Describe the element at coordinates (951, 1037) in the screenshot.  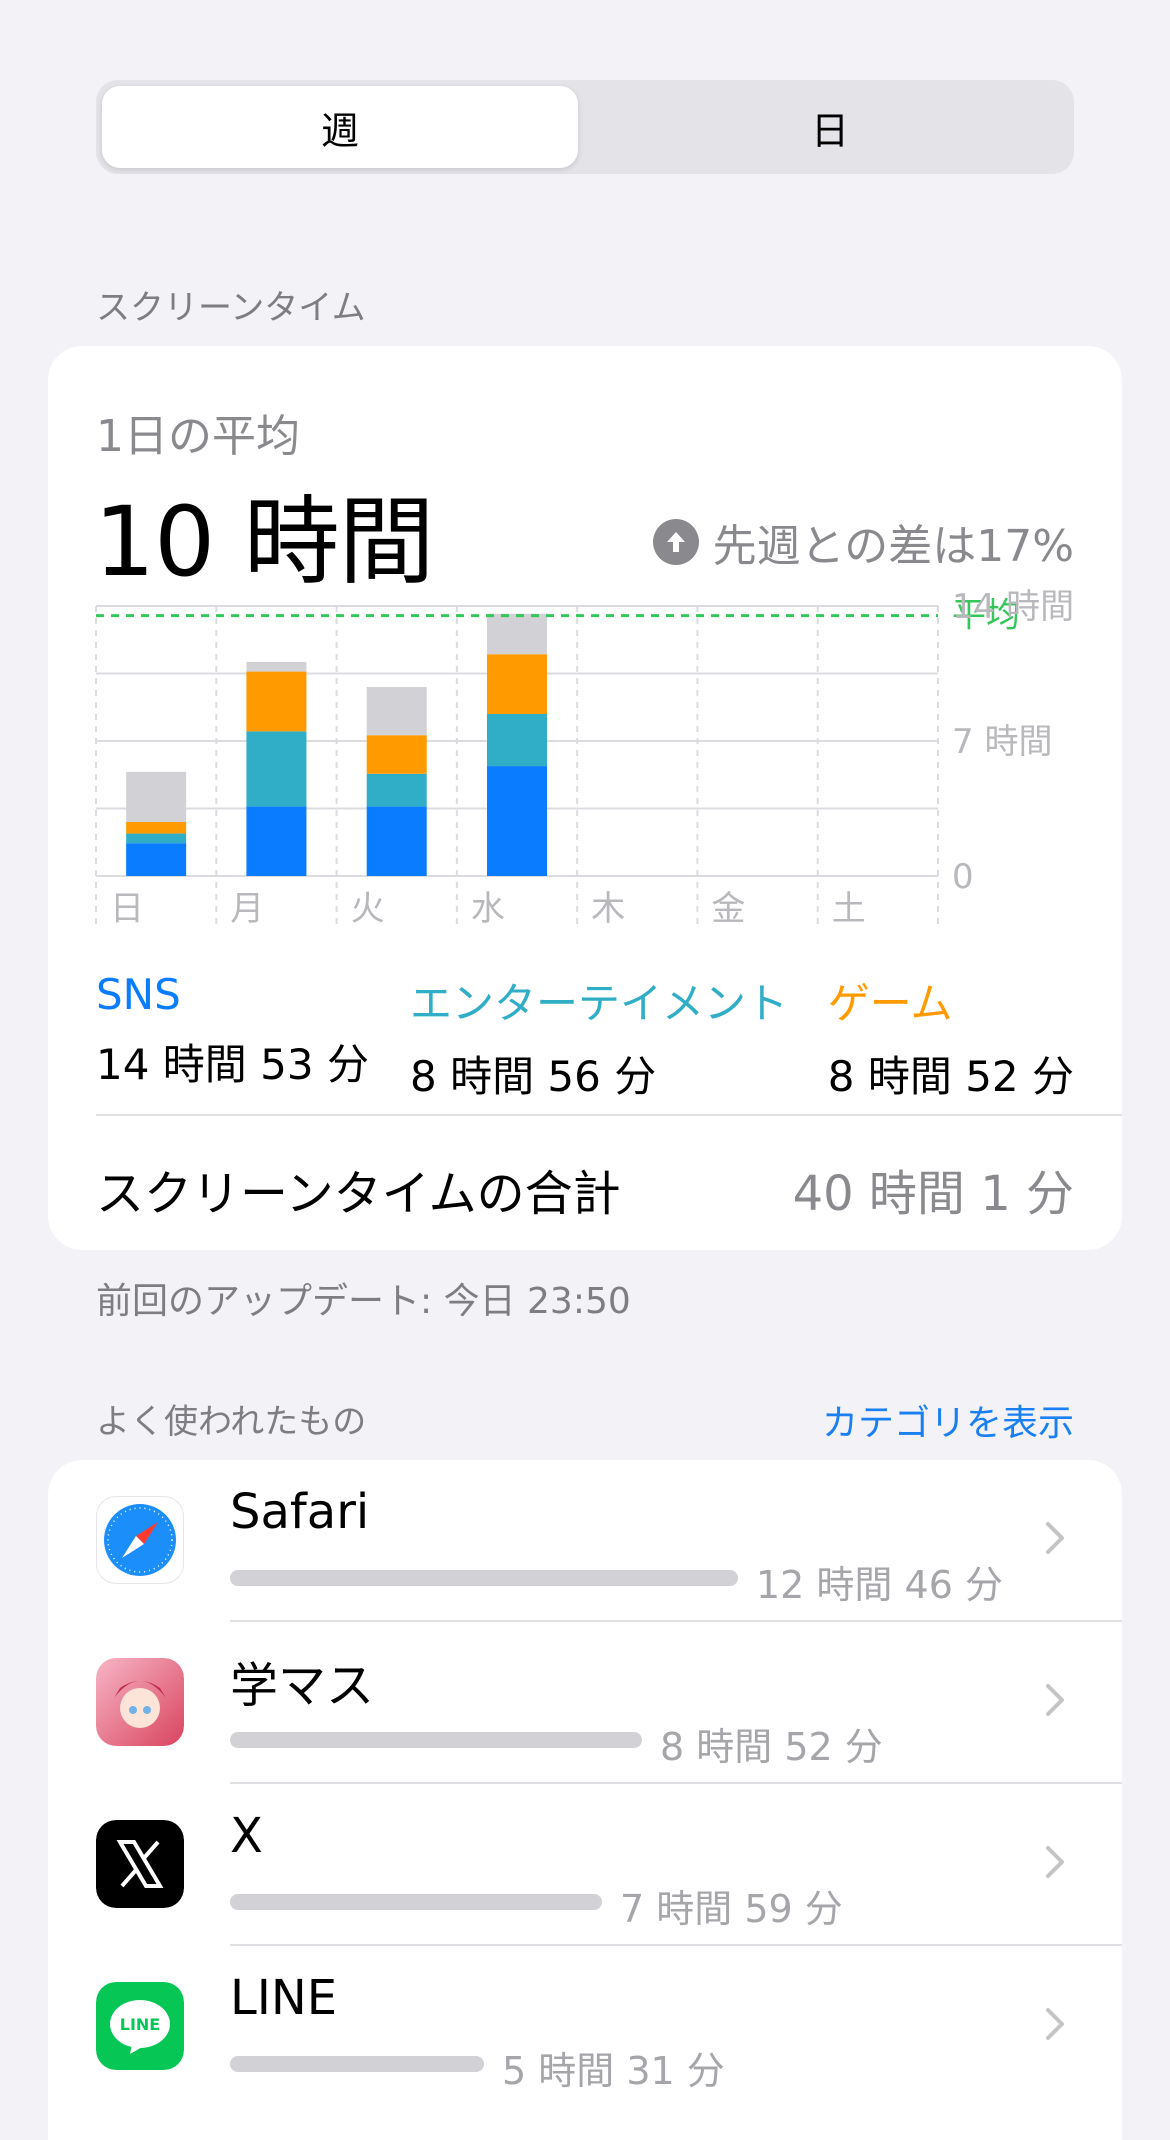
I see `legend-game: ゲーム 8 時間 52 分` at that location.